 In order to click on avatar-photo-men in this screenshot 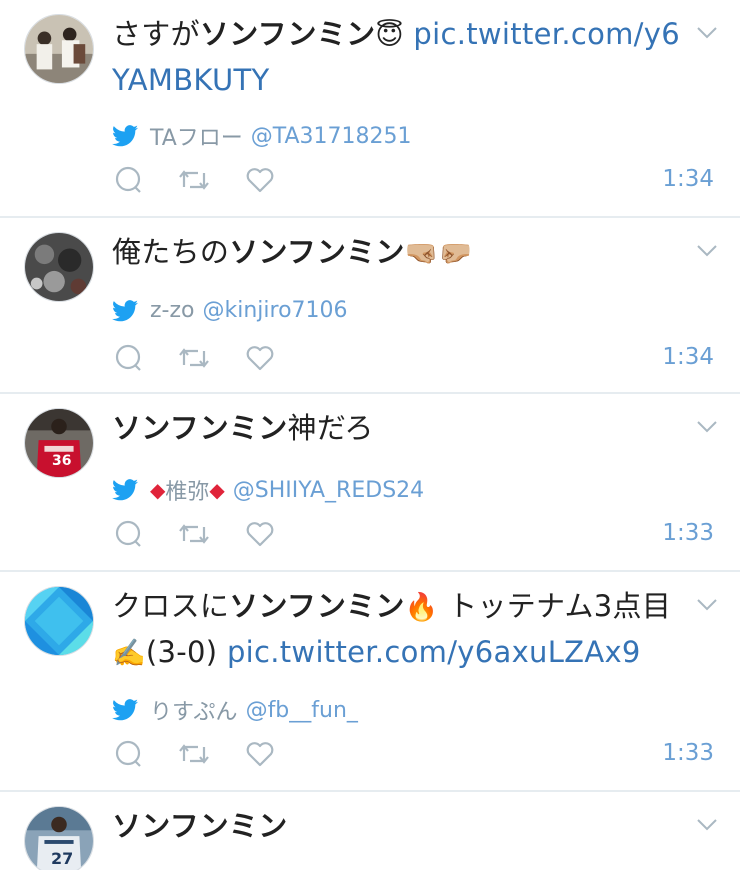, I will do `click(59, 49)`.